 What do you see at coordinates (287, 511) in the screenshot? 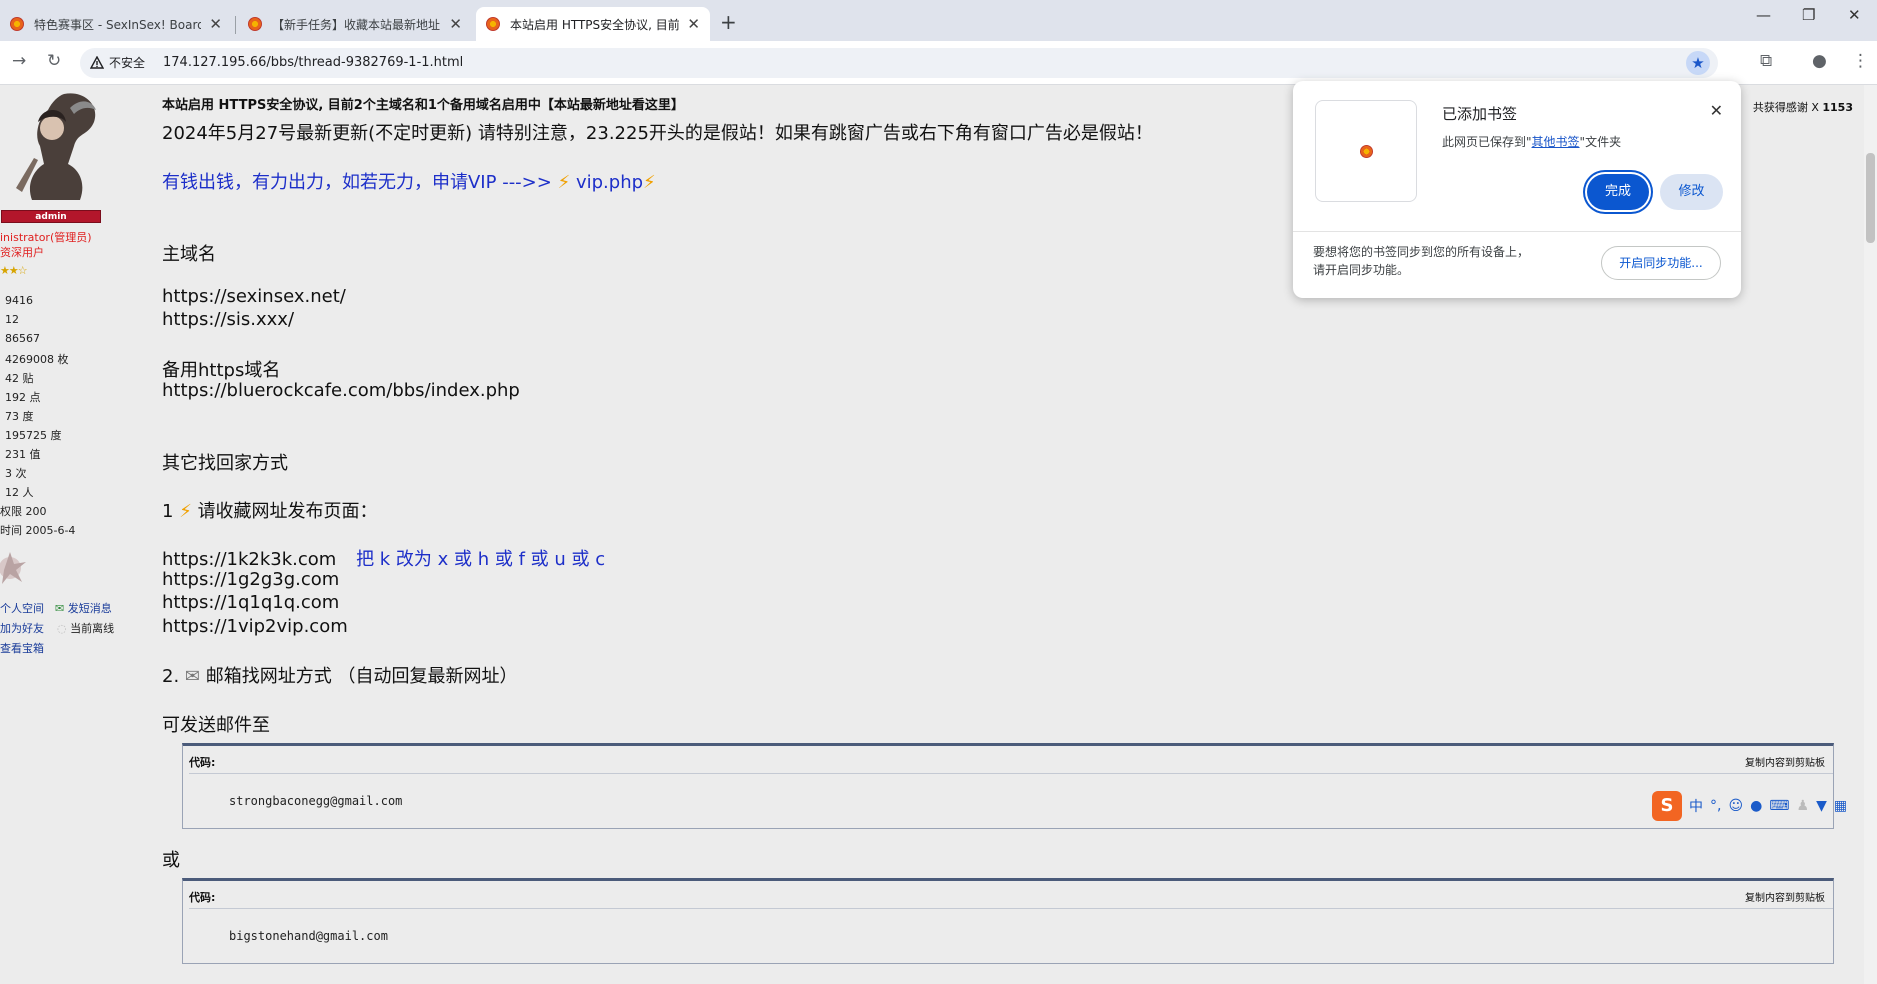
I see `step-1-text: 请收藏网址发布页面：` at bounding box center [287, 511].